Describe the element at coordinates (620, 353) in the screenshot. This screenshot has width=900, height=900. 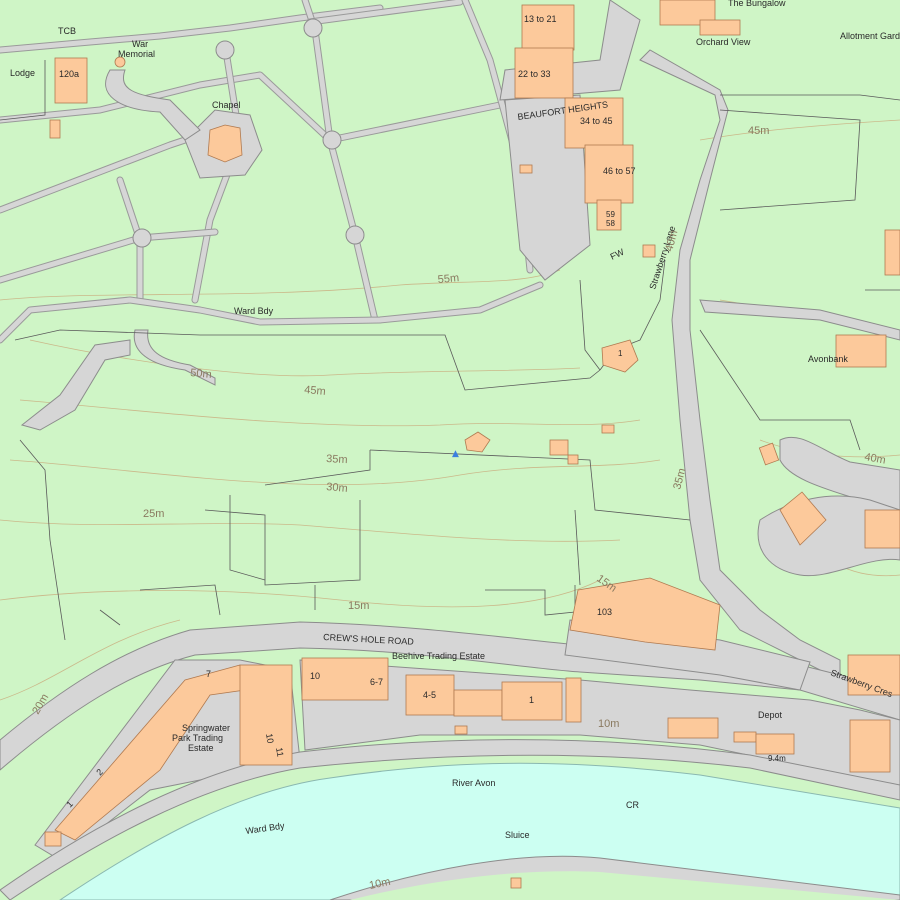
I see `num-1-lane: 1` at that location.